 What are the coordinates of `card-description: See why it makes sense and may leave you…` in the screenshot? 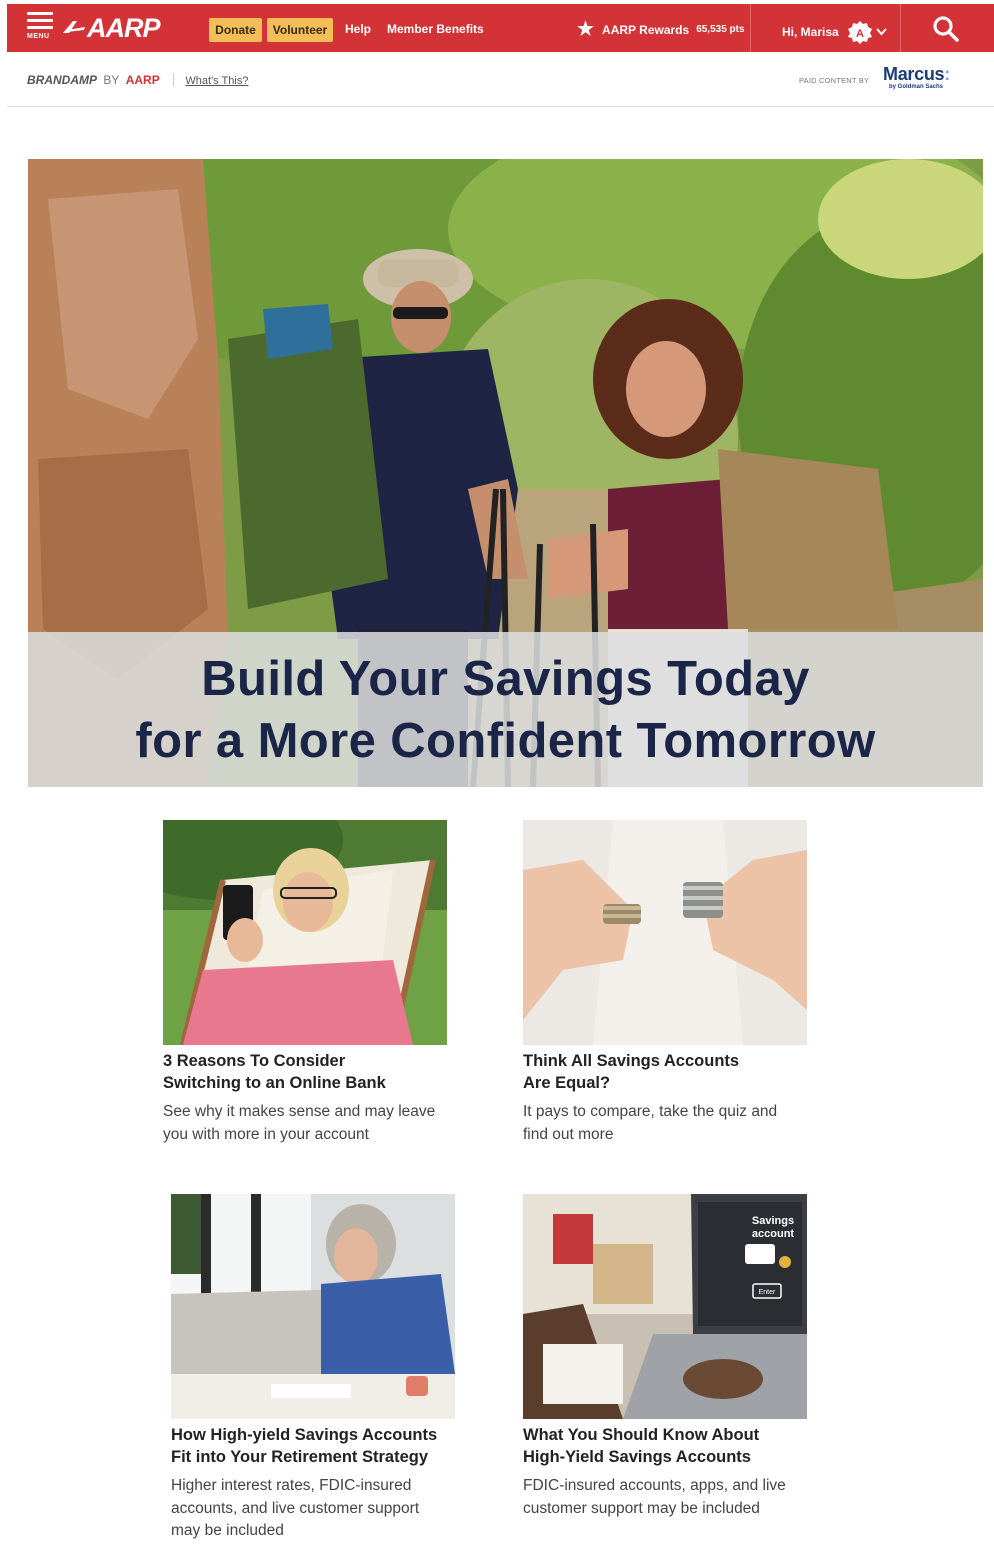 It's located at (299, 1123).